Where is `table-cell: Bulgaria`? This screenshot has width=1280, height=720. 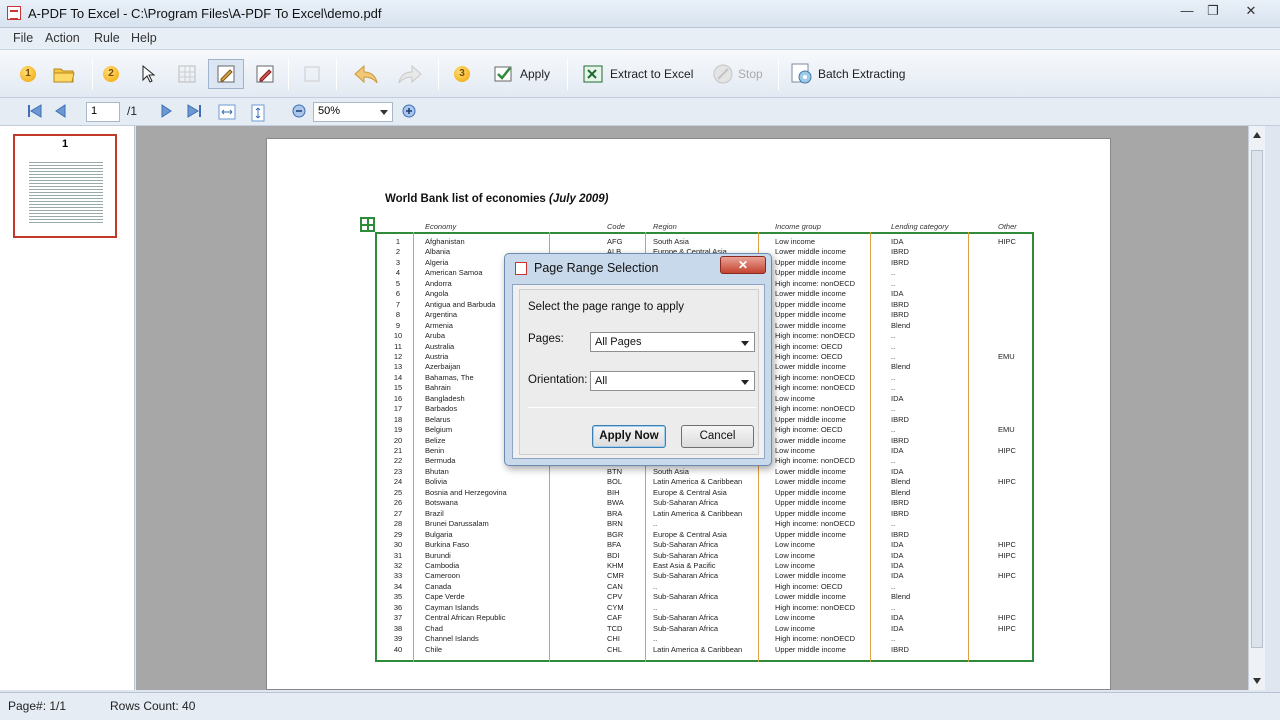
table-cell: Bulgaria is located at coordinates (439, 534).